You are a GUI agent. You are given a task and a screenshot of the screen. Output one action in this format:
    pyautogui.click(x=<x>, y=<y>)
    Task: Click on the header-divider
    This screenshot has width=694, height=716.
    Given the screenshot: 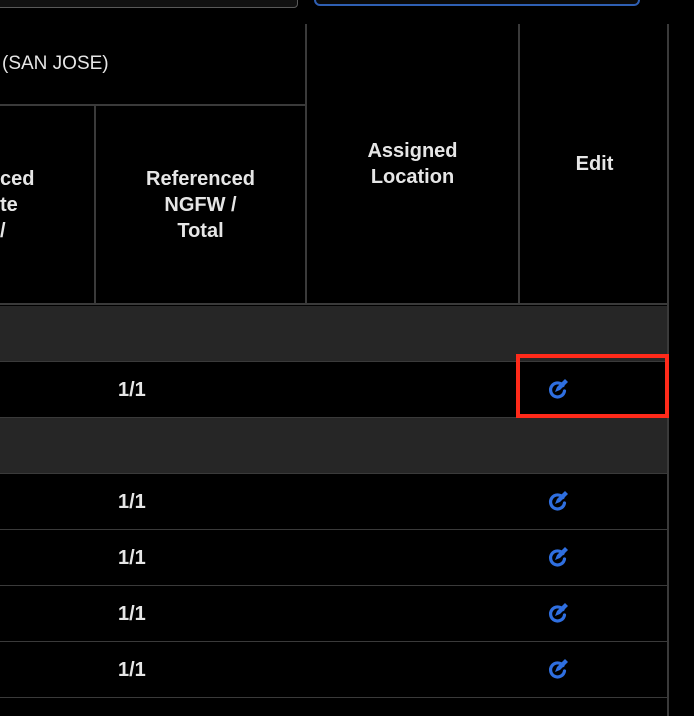 What is the action you would take?
    pyautogui.click(x=334, y=304)
    